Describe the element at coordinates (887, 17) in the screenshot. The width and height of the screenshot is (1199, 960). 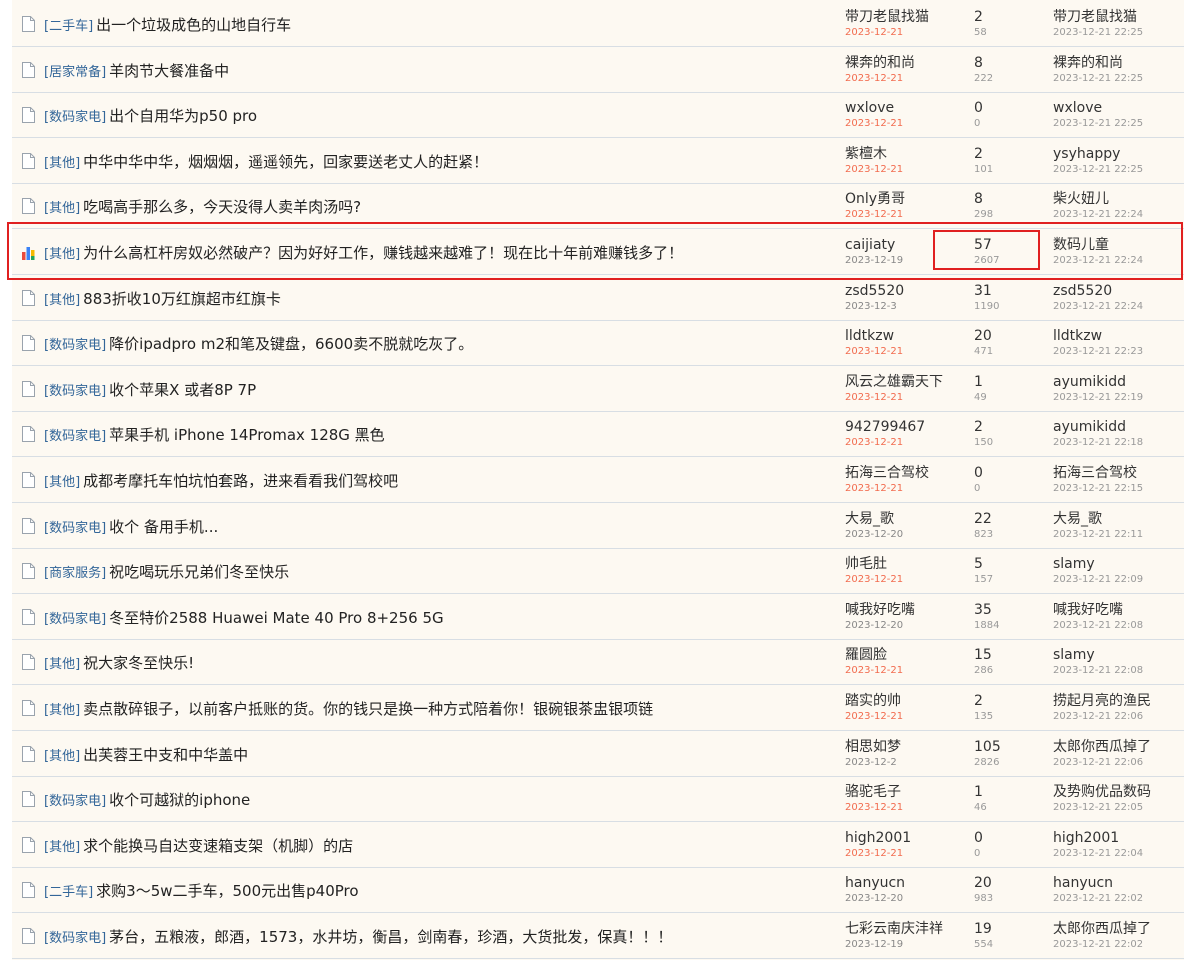
I see `author-name-link: 带刀老鼠找猫` at that location.